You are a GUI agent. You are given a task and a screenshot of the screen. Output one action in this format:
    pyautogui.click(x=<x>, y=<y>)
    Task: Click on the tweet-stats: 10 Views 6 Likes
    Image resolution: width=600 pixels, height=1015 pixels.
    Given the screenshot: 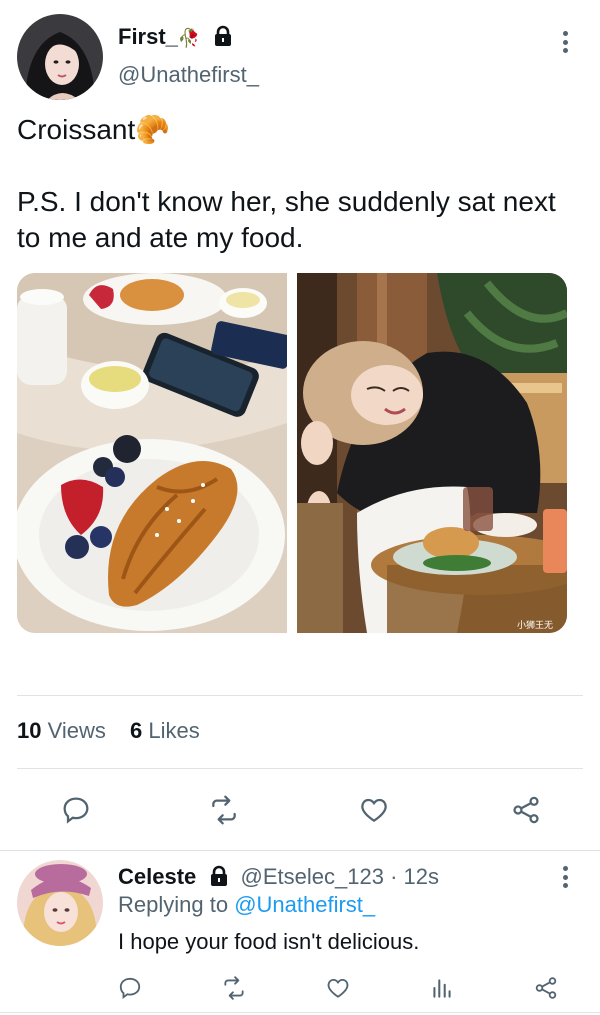 What is the action you would take?
    pyautogui.click(x=108, y=731)
    